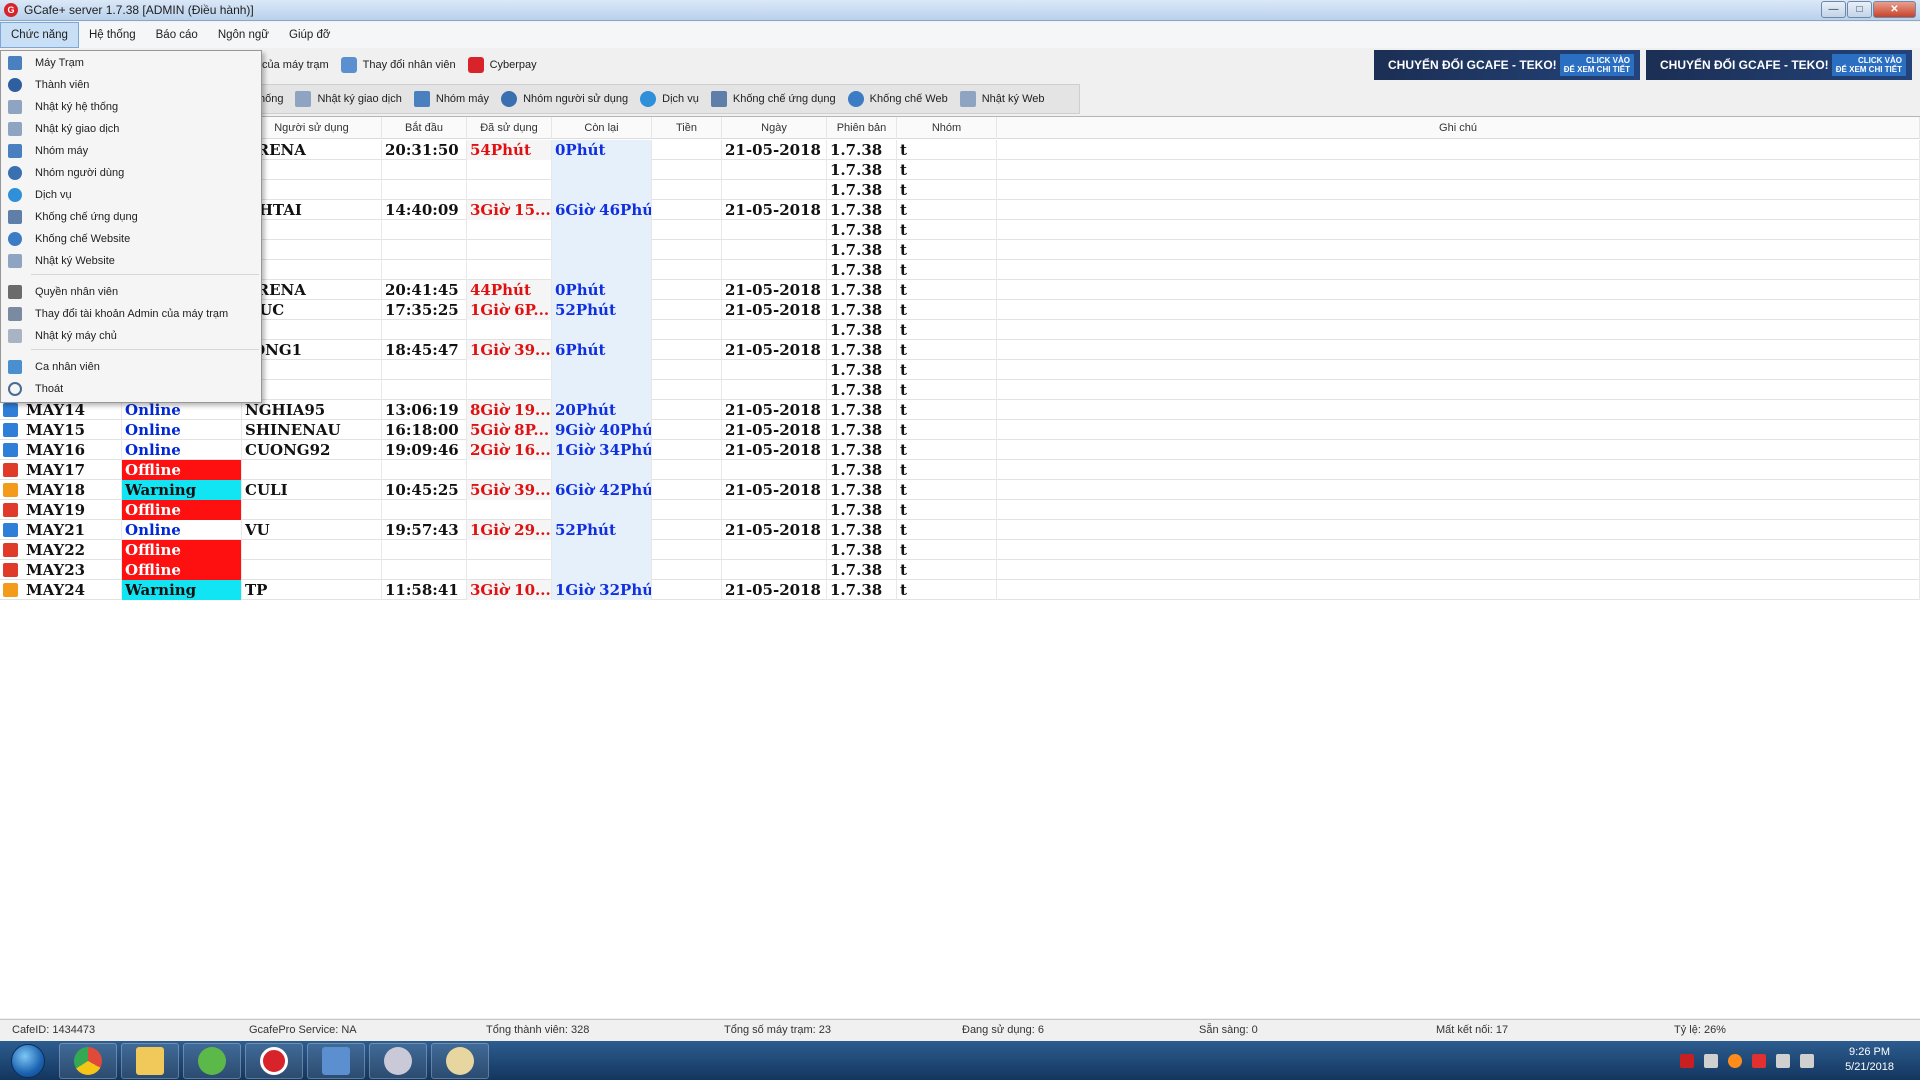  I want to click on taskbar-app-store, so click(336, 1061).